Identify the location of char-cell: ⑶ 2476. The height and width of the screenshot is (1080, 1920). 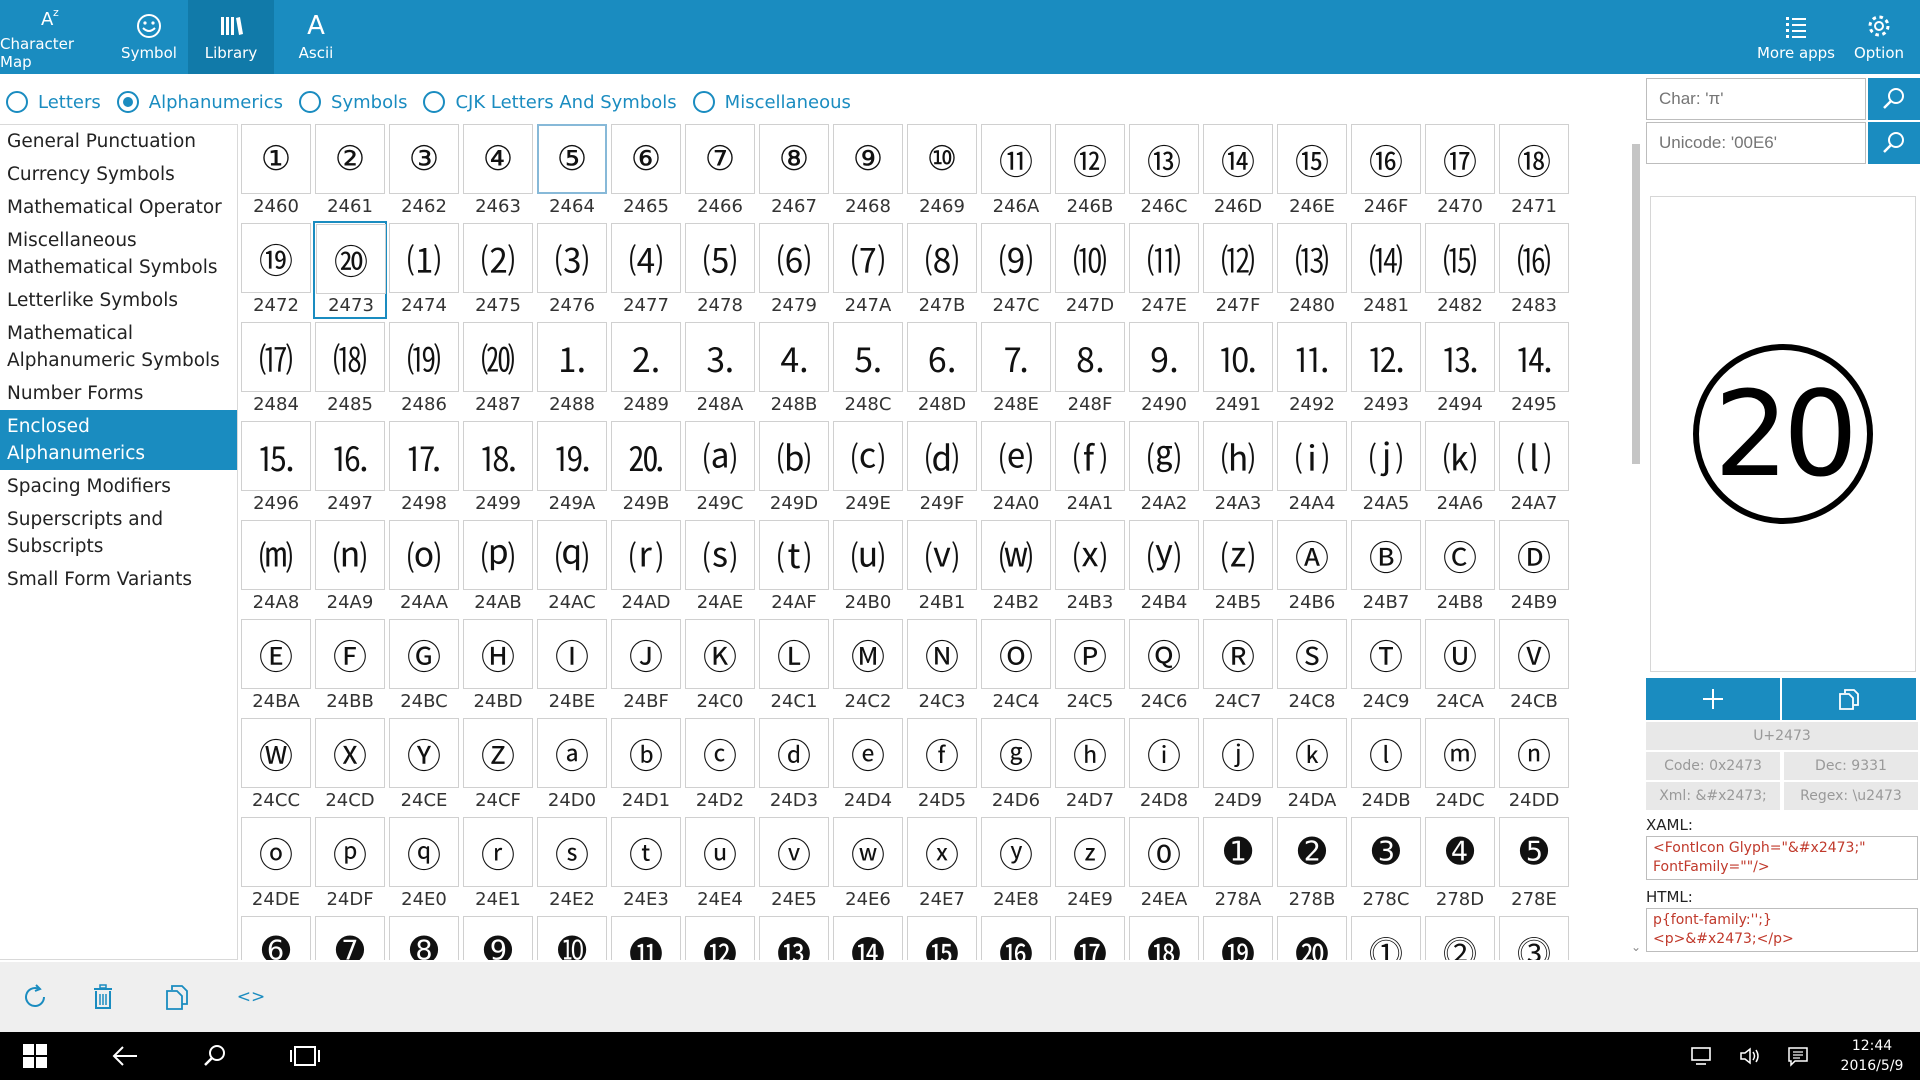
(573, 271).